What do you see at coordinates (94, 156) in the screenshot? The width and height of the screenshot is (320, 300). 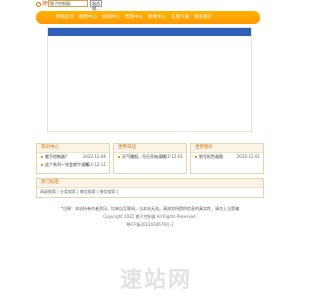 I see `list-item-date: 2022-12-06` at bounding box center [94, 156].